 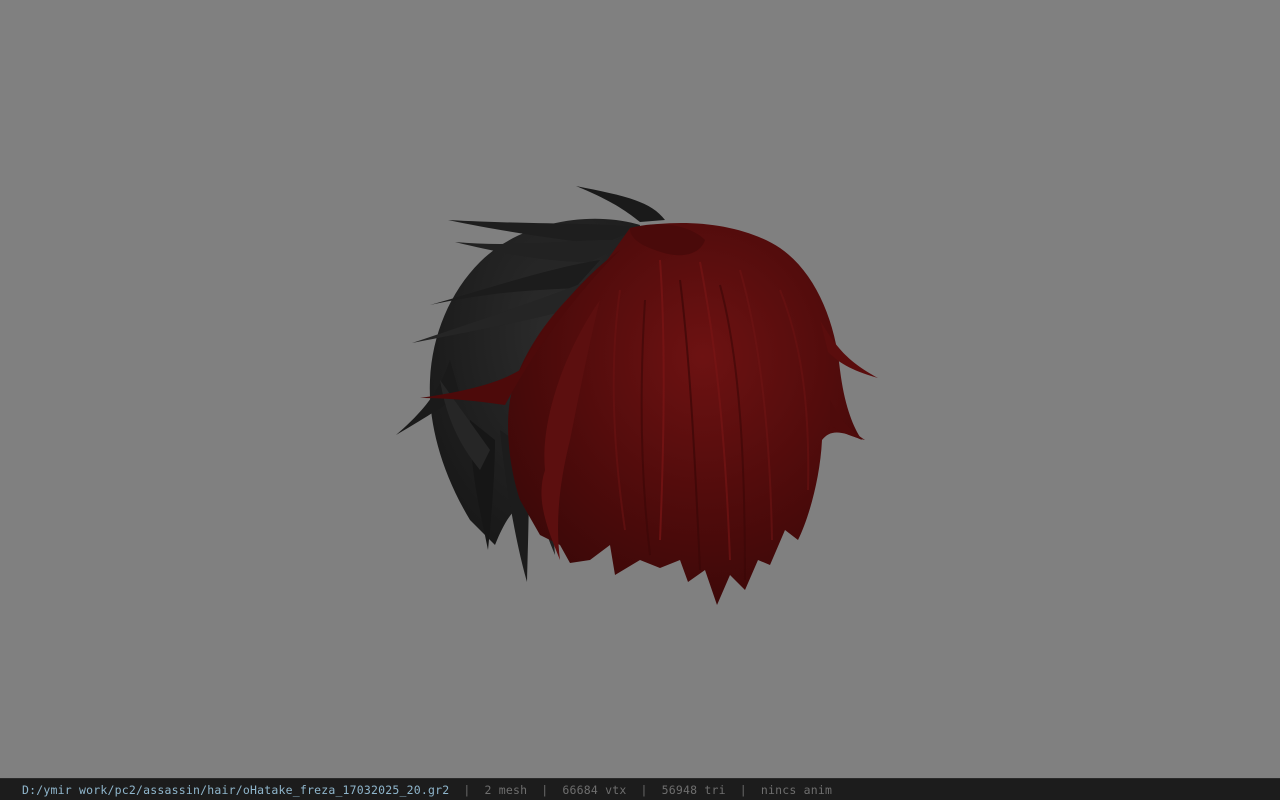 What do you see at coordinates (796, 789) in the screenshot?
I see `animation-status: nincs anim` at bounding box center [796, 789].